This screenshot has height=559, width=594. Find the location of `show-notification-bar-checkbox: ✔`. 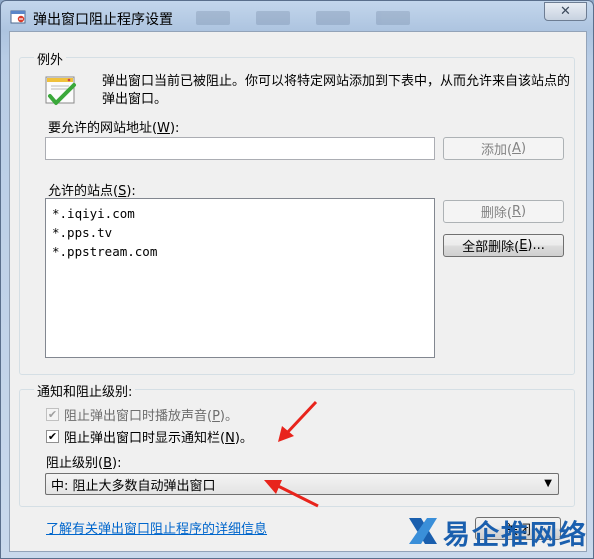

show-notification-bar-checkbox: ✔ is located at coordinates (52, 436).